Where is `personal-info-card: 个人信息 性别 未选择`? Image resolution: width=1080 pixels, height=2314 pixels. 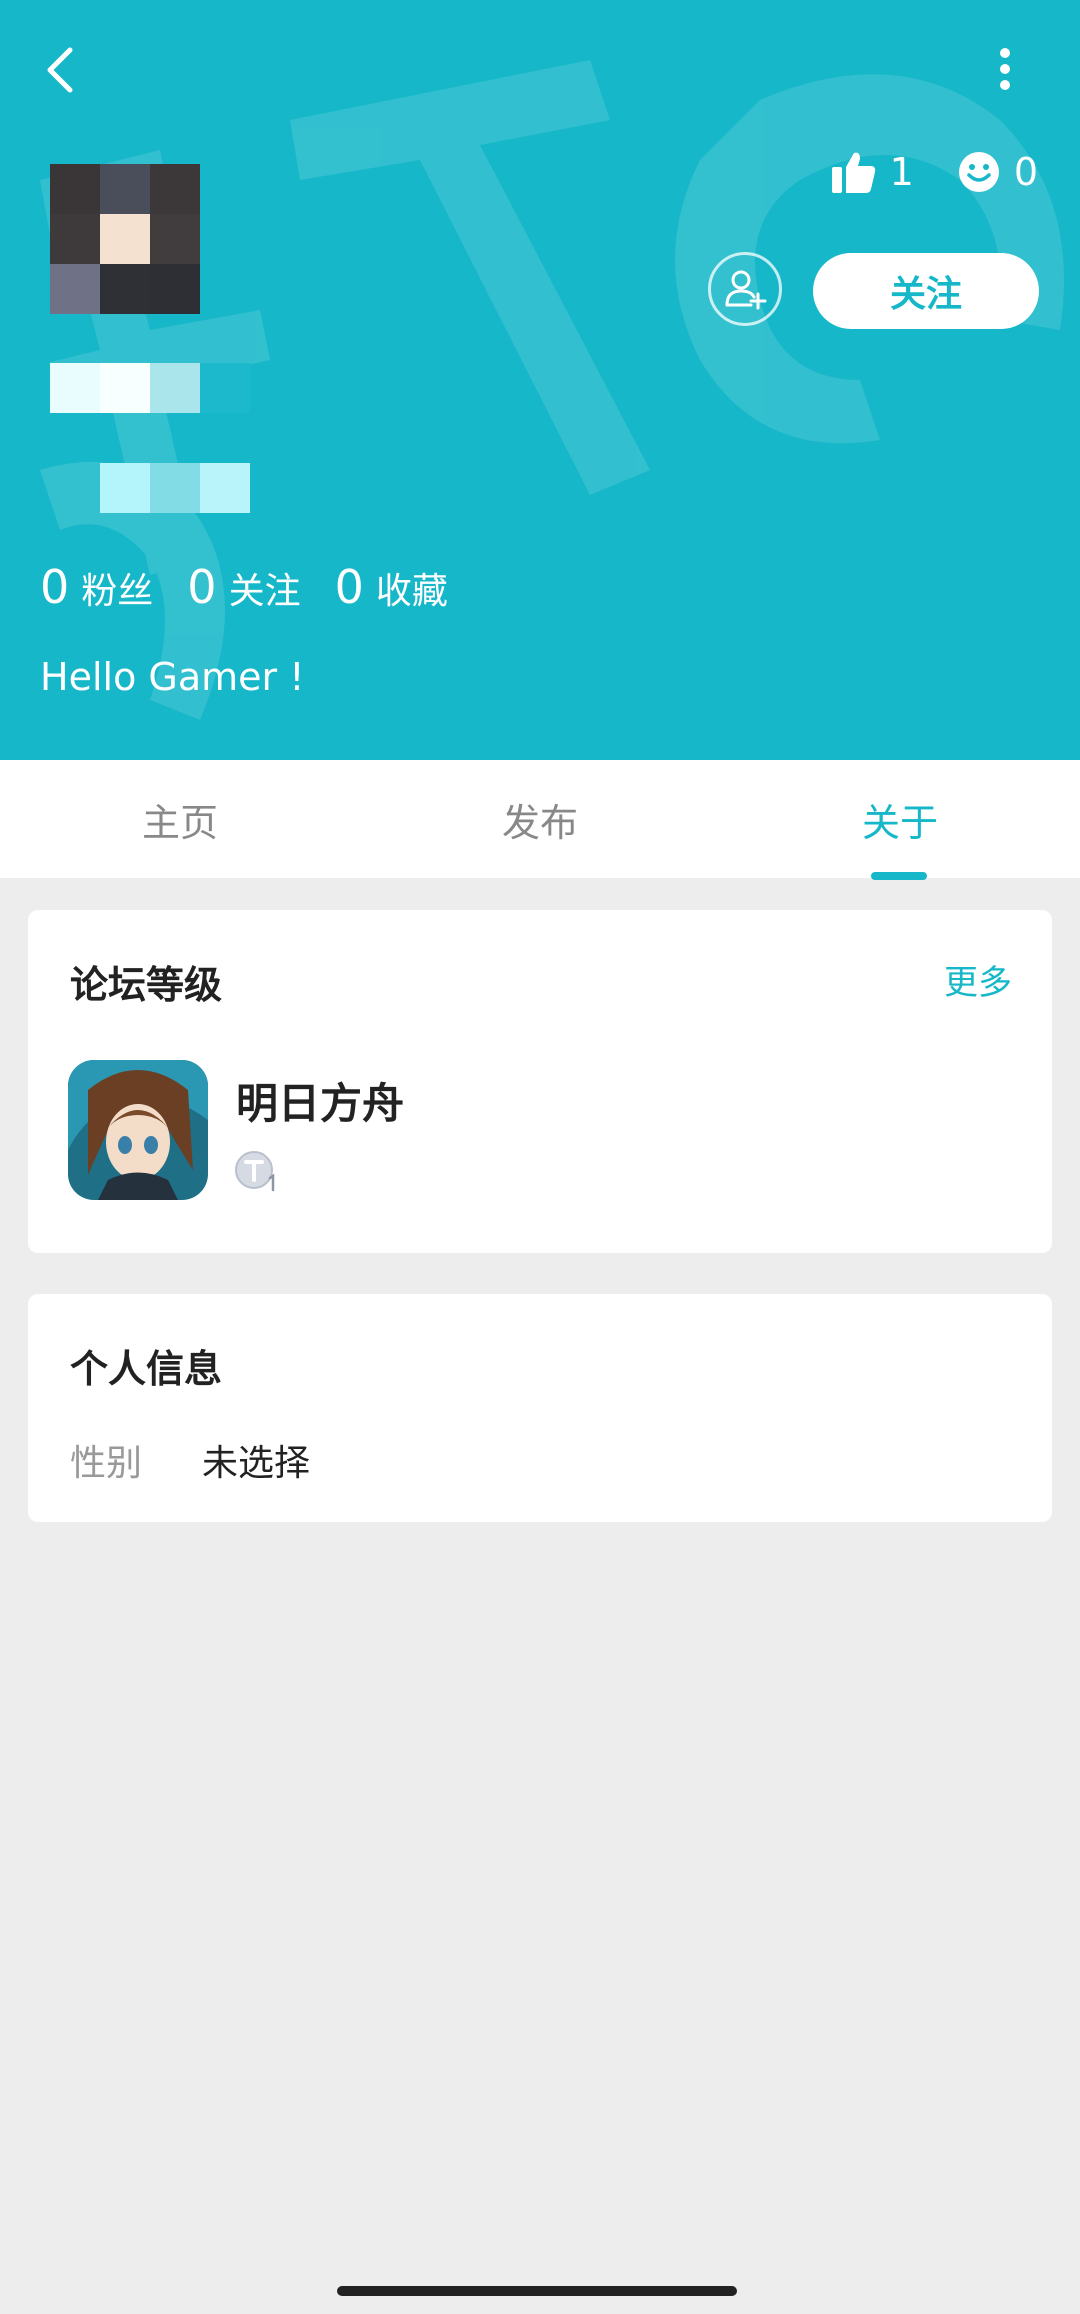
personal-info-card: 个人信息 性别 未选择 is located at coordinates (540, 1408).